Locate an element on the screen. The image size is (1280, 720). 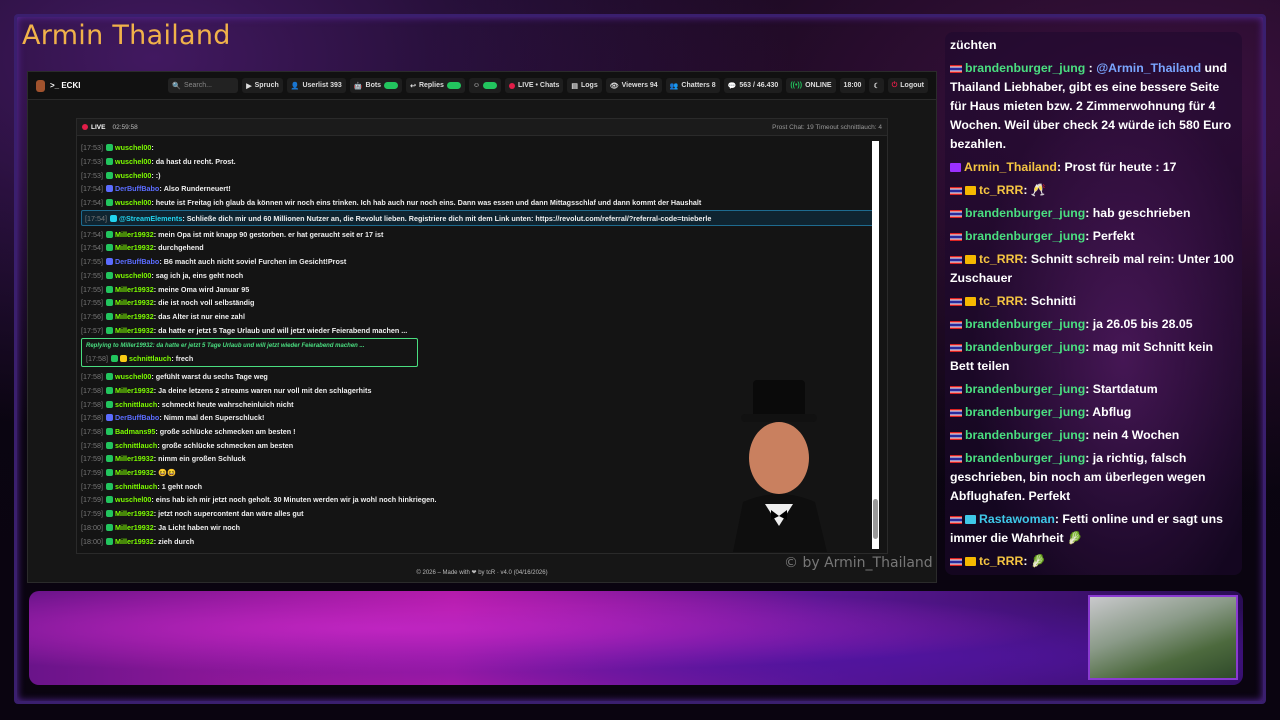
live-chats-button: LIVE • Chats is located at coordinates (534, 85).